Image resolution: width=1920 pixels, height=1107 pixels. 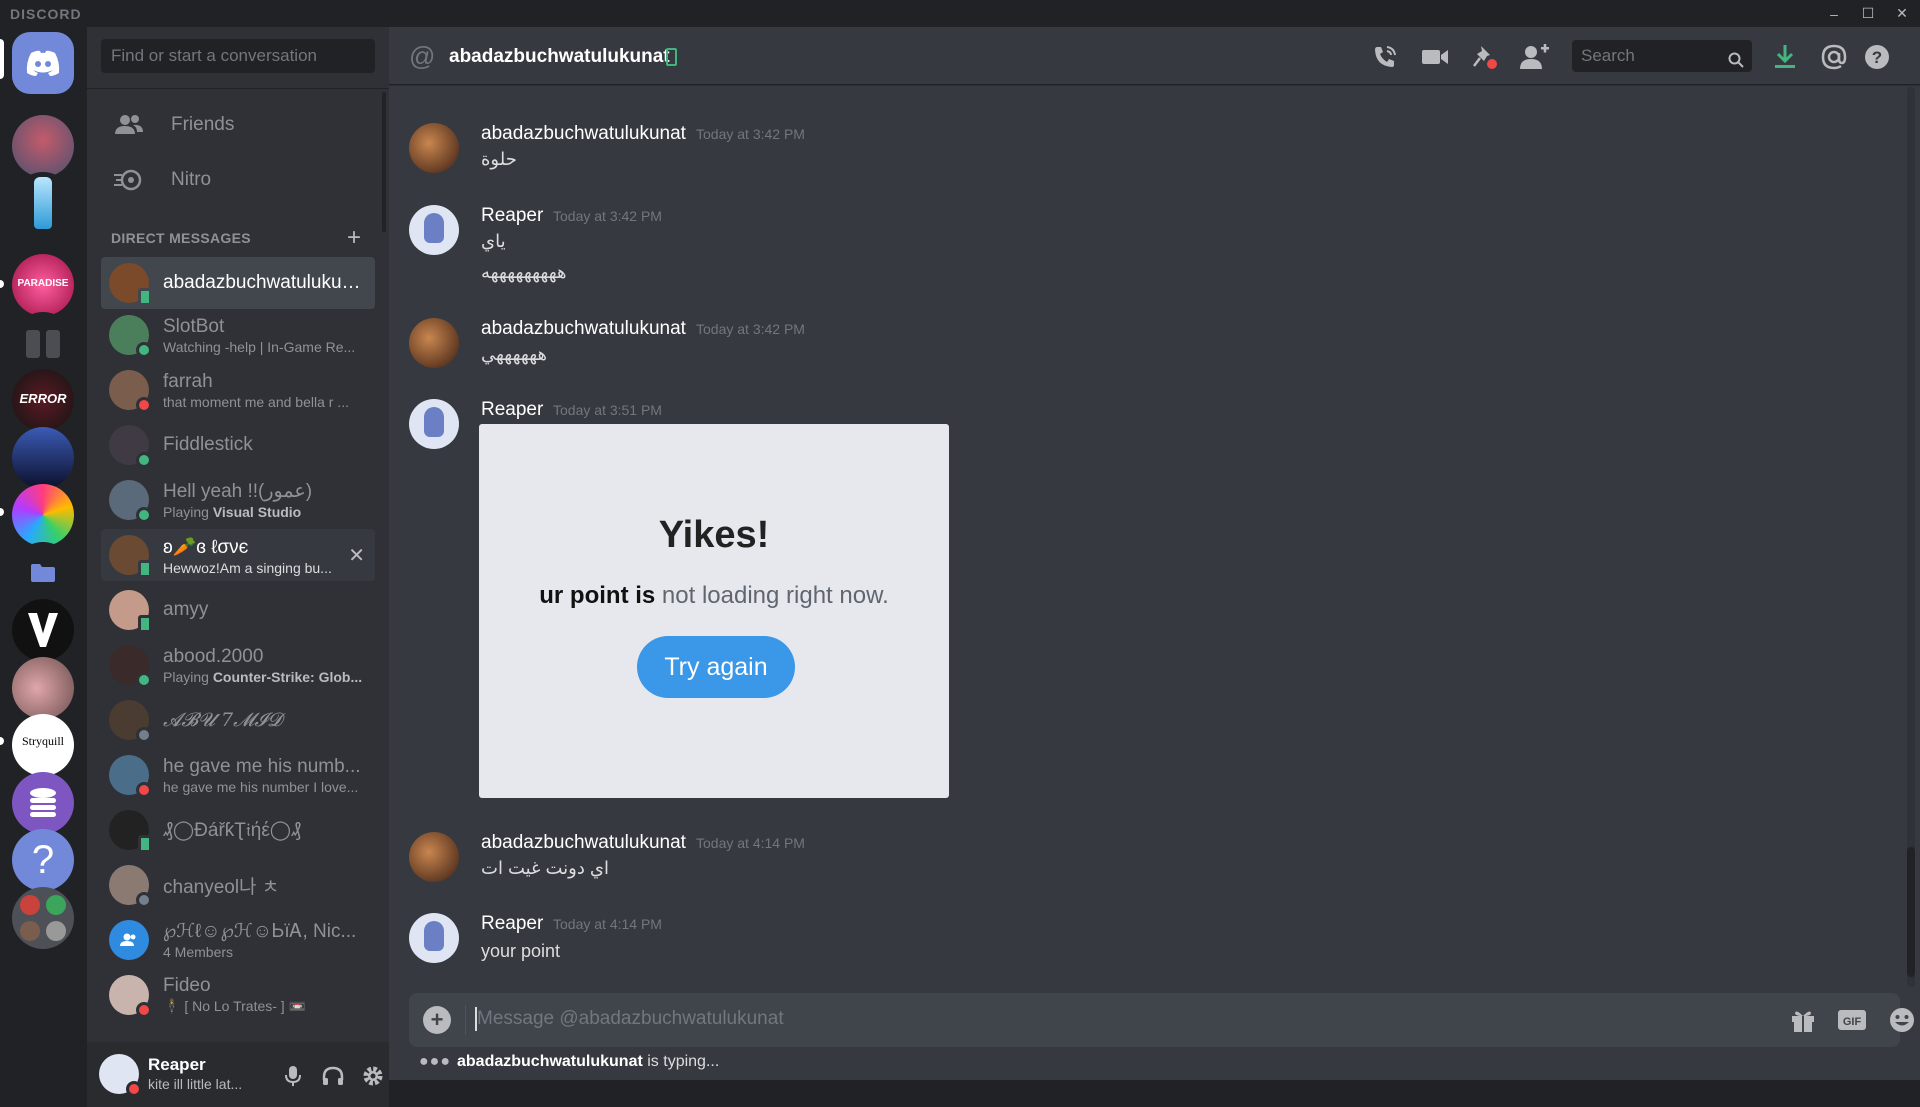 I want to click on dm-item: Hell yeah !!(عمور) Playing Visual Studio, so click(x=238, y=500).